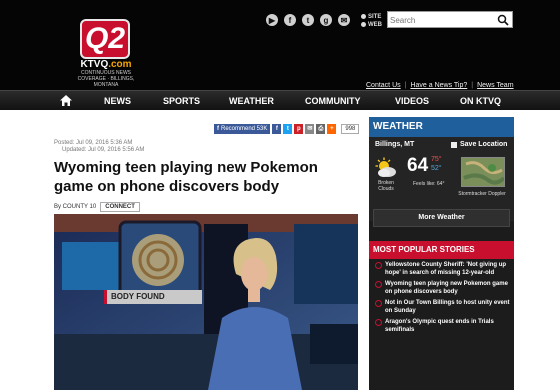  I want to click on popular-stories-title: MOST POPULAR STORIES, so click(441, 250).